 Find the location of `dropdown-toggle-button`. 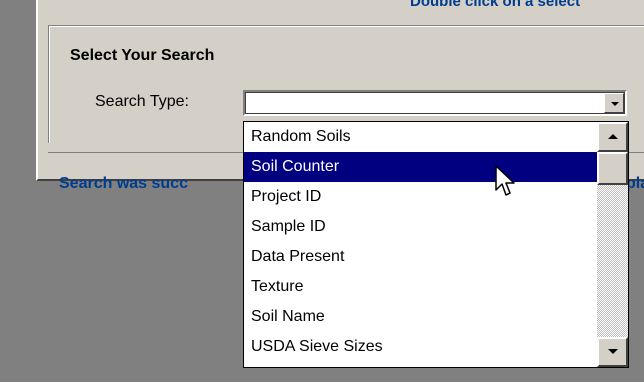

dropdown-toggle-button is located at coordinates (614, 103).